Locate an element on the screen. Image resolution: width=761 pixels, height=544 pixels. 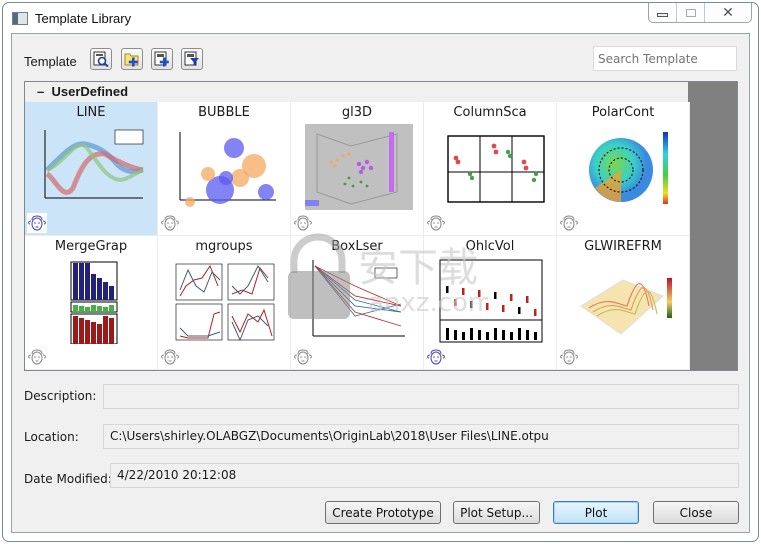
filter-template-icon is located at coordinates (191, 58).